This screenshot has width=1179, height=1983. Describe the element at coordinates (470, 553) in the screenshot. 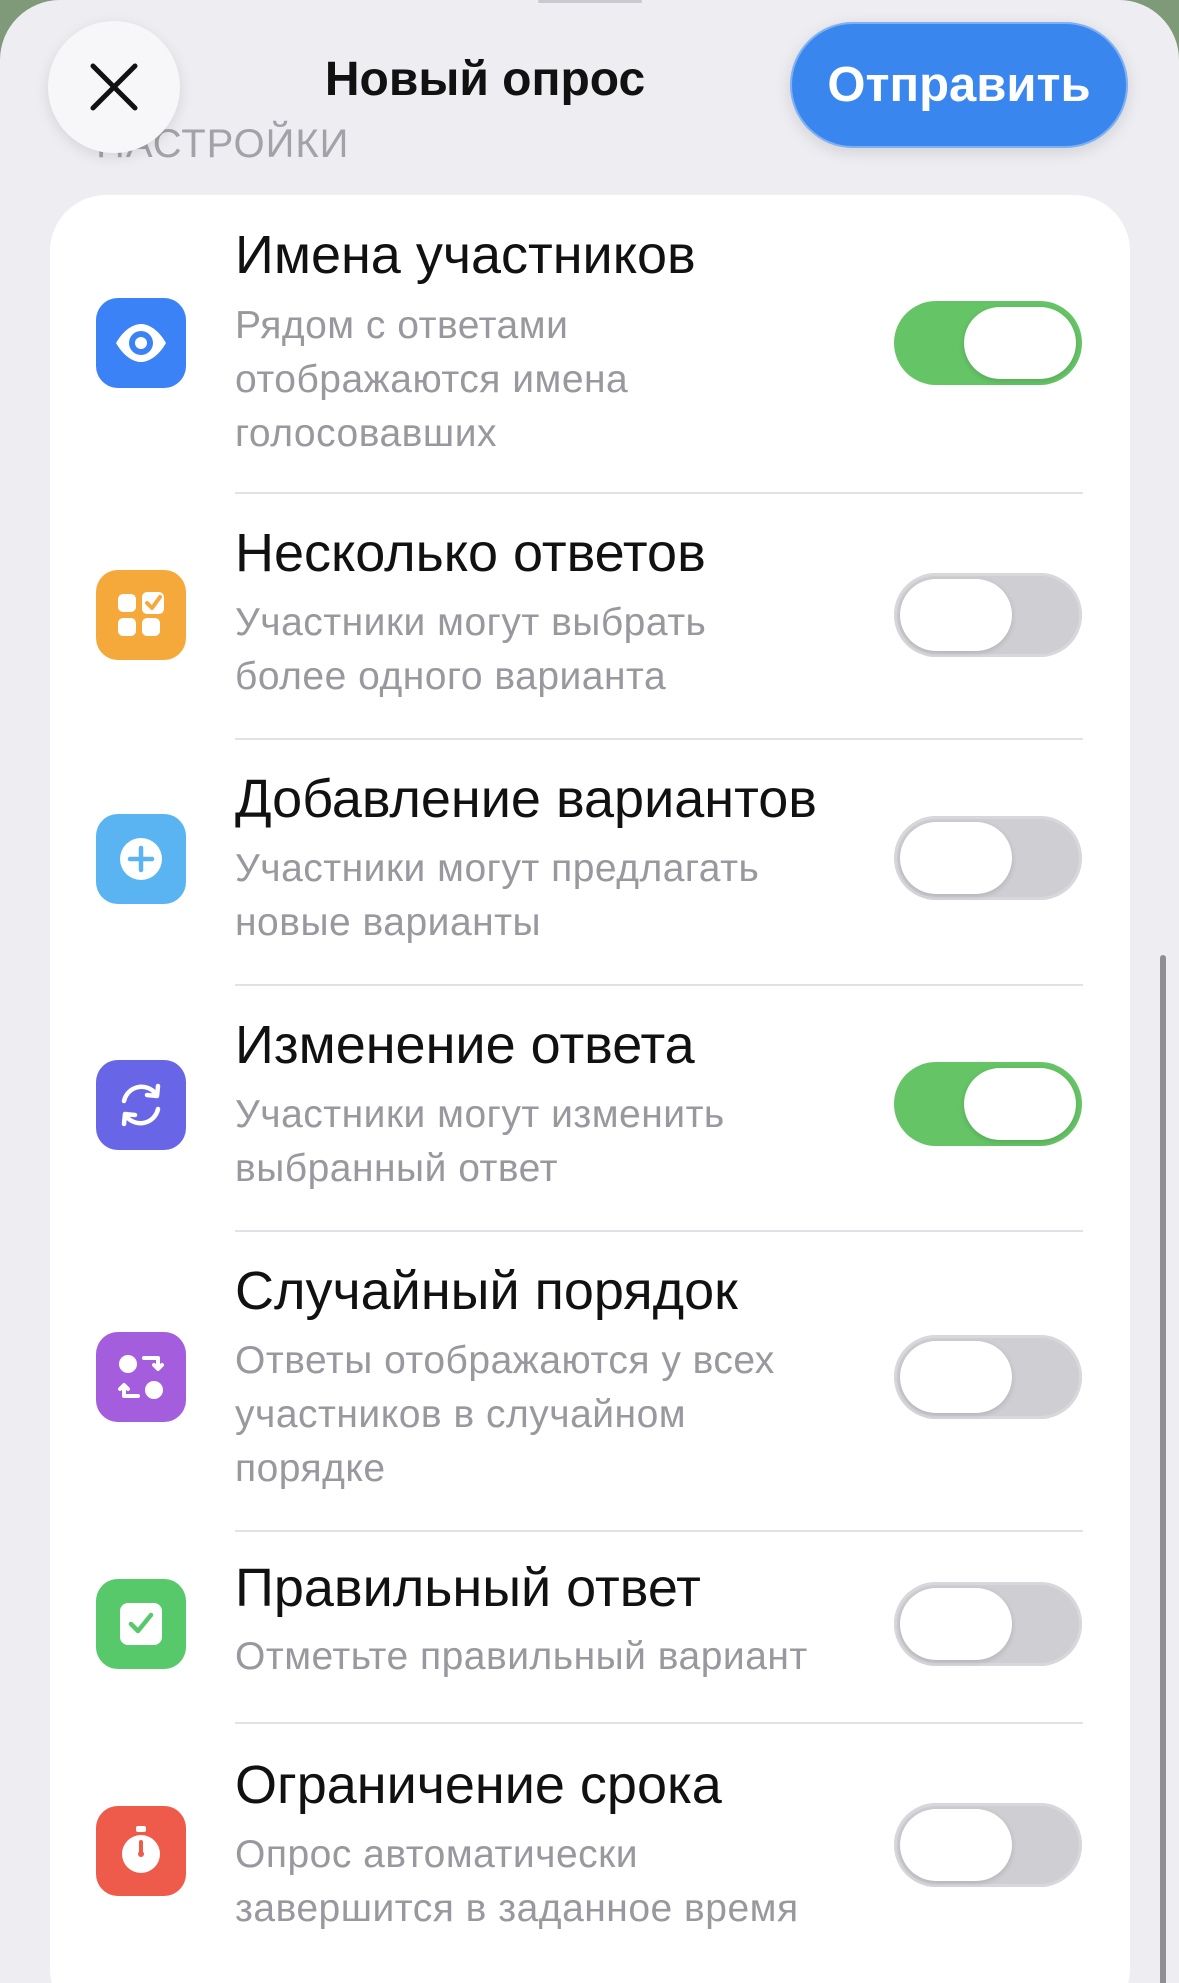

I see `setting-title: Несколько ответов` at that location.